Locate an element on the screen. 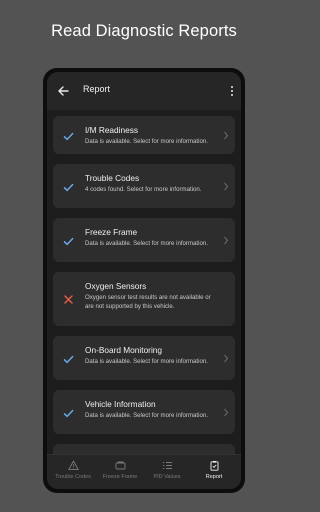  page-title: Report is located at coordinates (97, 89).